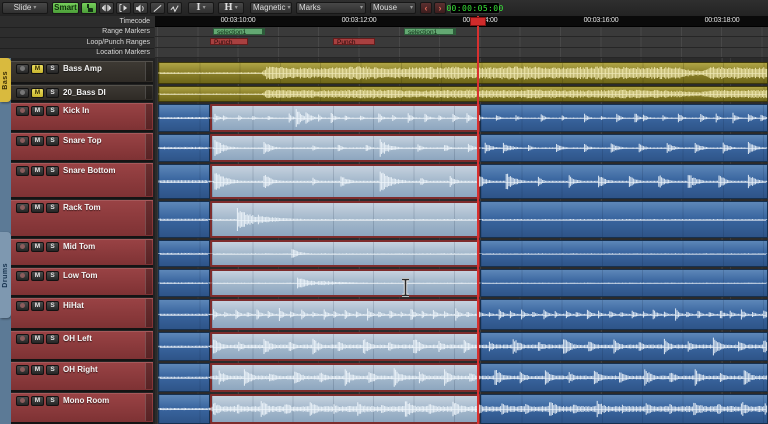 This screenshot has width=768, height=424. I want to click on track-header: M S Low Tom, so click(82, 282).